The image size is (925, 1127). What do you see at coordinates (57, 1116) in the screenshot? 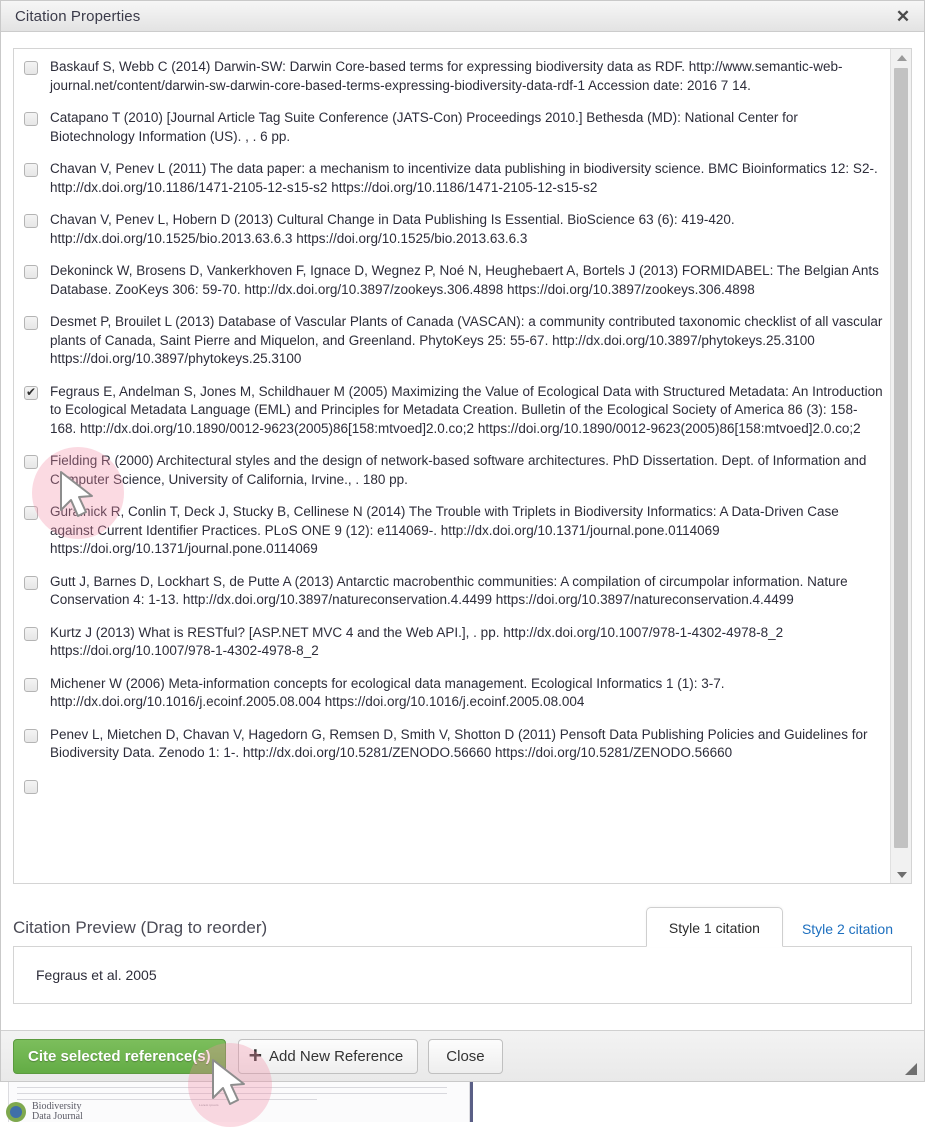
I see `background-brand-line-2: Data Journal` at bounding box center [57, 1116].